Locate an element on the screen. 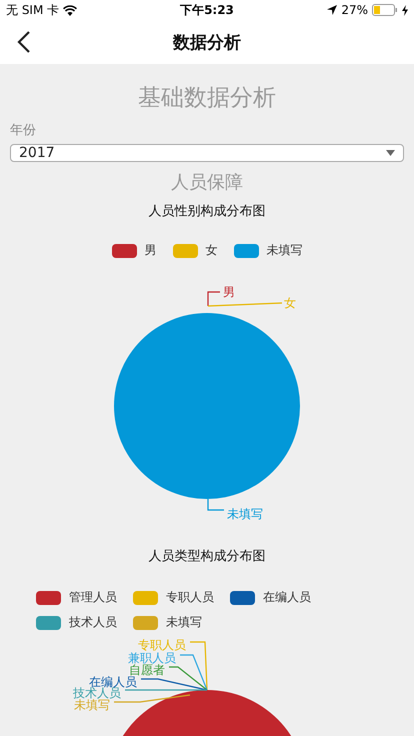 The width and height of the screenshot is (414, 736). legend-label: 专职人员 is located at coordinates (190, 597).